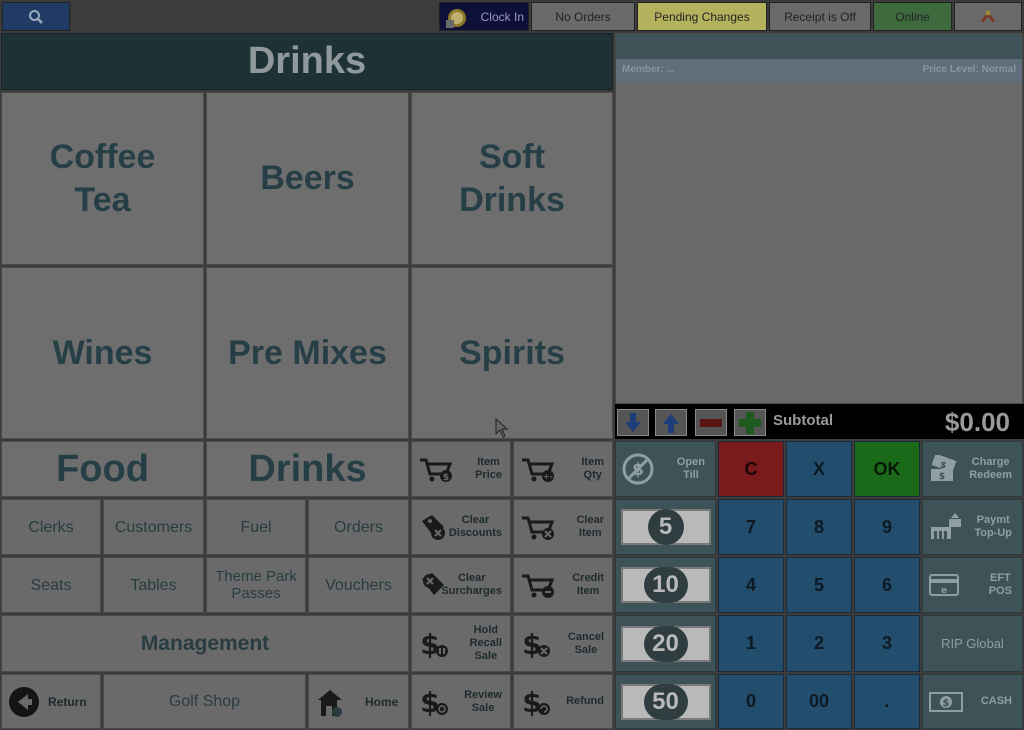 The width and height of the screenshot is (1024, 730). Describe the element at coordinates (585, 701) in the screenshot. I see `refund-label: Refund` at that location.